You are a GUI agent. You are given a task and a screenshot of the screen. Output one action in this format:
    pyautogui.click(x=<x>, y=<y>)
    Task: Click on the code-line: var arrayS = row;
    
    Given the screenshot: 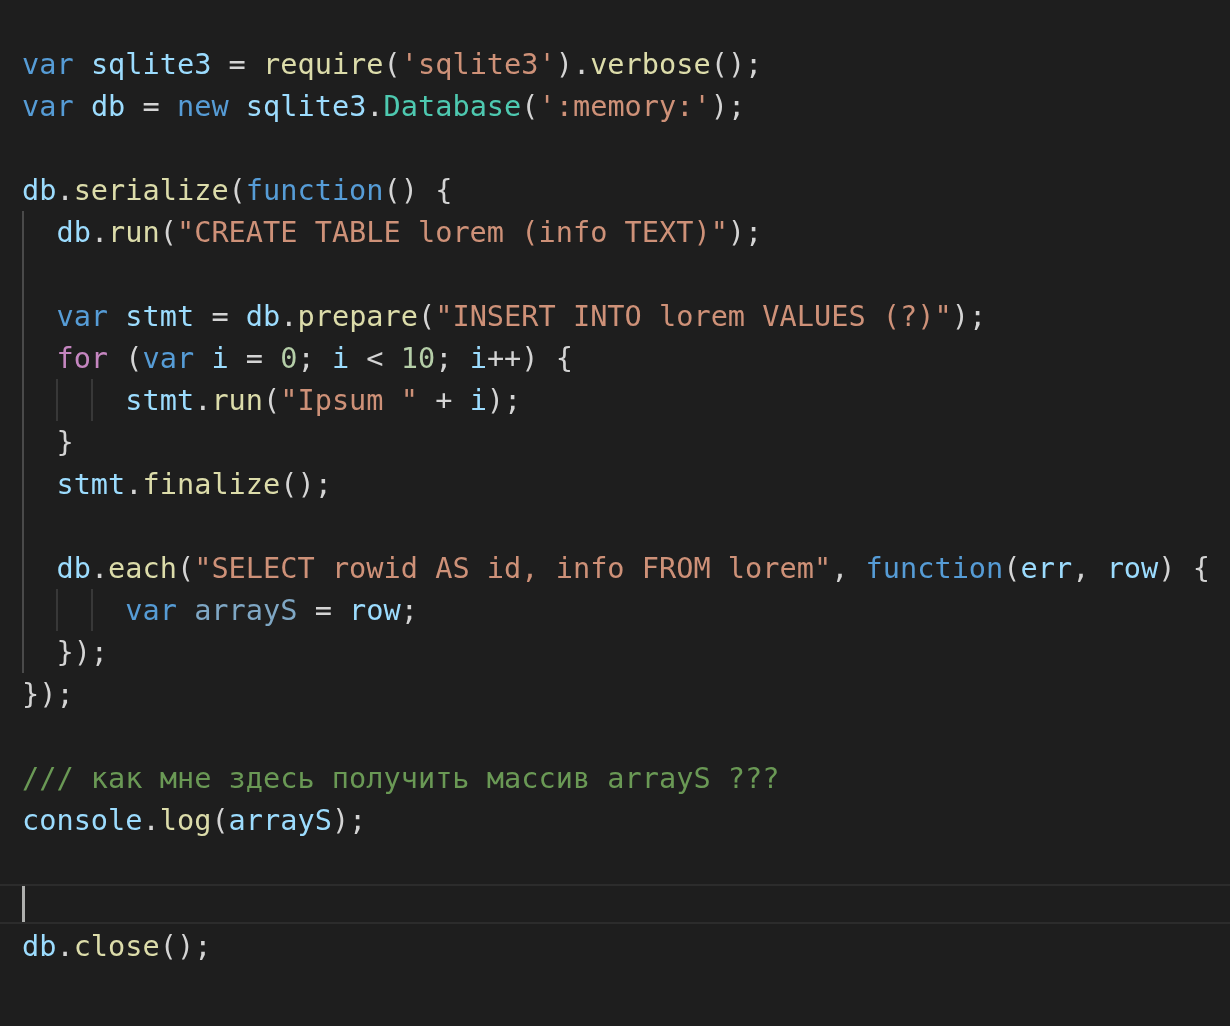 What is the action you would take?
    pyautogui.click(x=271, y=610)
    